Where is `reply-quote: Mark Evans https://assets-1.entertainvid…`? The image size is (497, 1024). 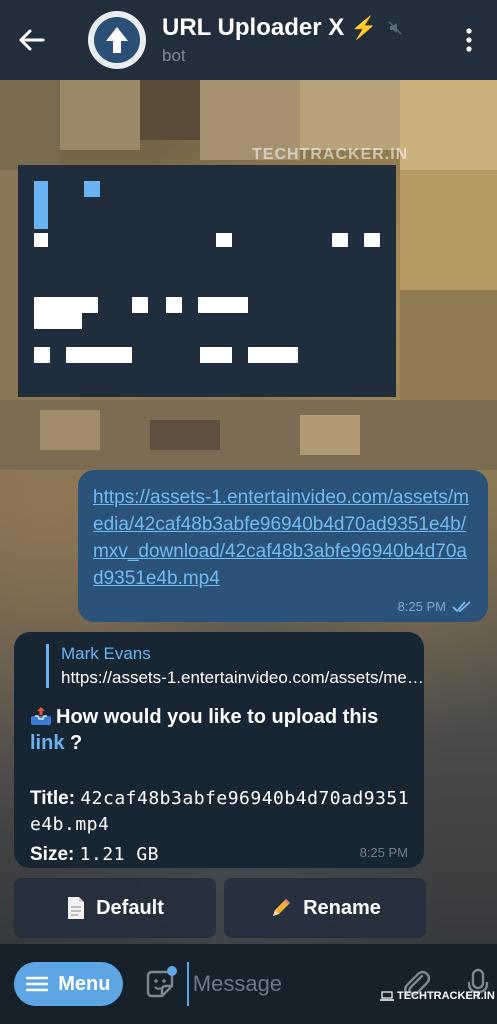 reply-quote: Mark Evans https://assets-1.entertainvid… is located at coordinates (236, 666).